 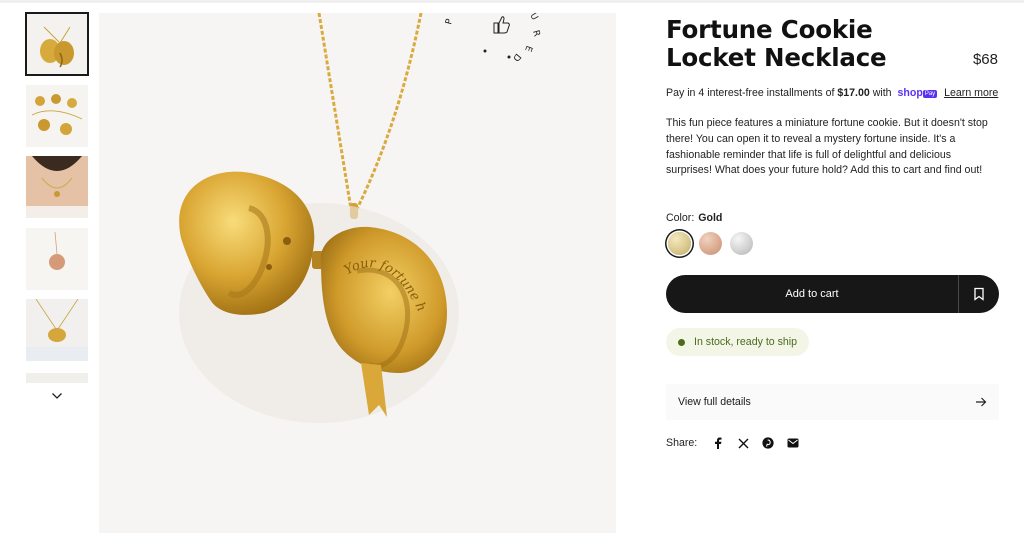 I want to click on svg-text: E, so click(x=527, y=48).